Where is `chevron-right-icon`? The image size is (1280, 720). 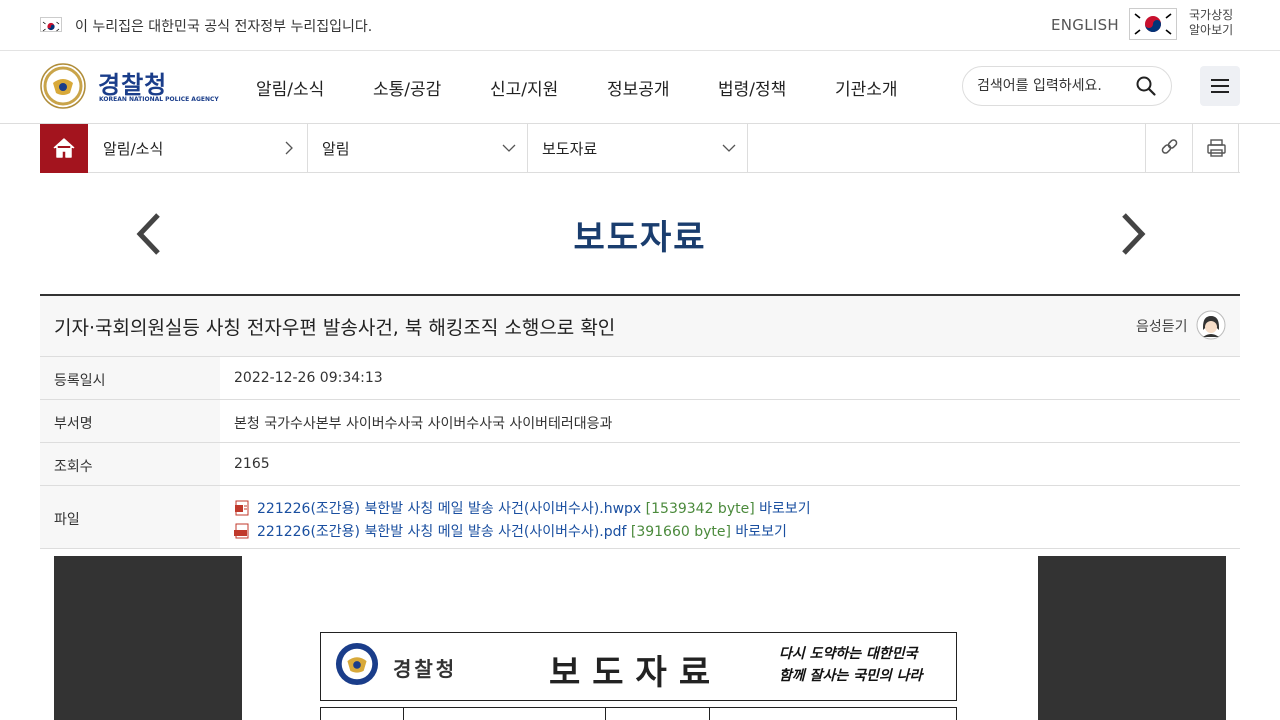 chevron-right-icon is located at coordinates (289, 148).